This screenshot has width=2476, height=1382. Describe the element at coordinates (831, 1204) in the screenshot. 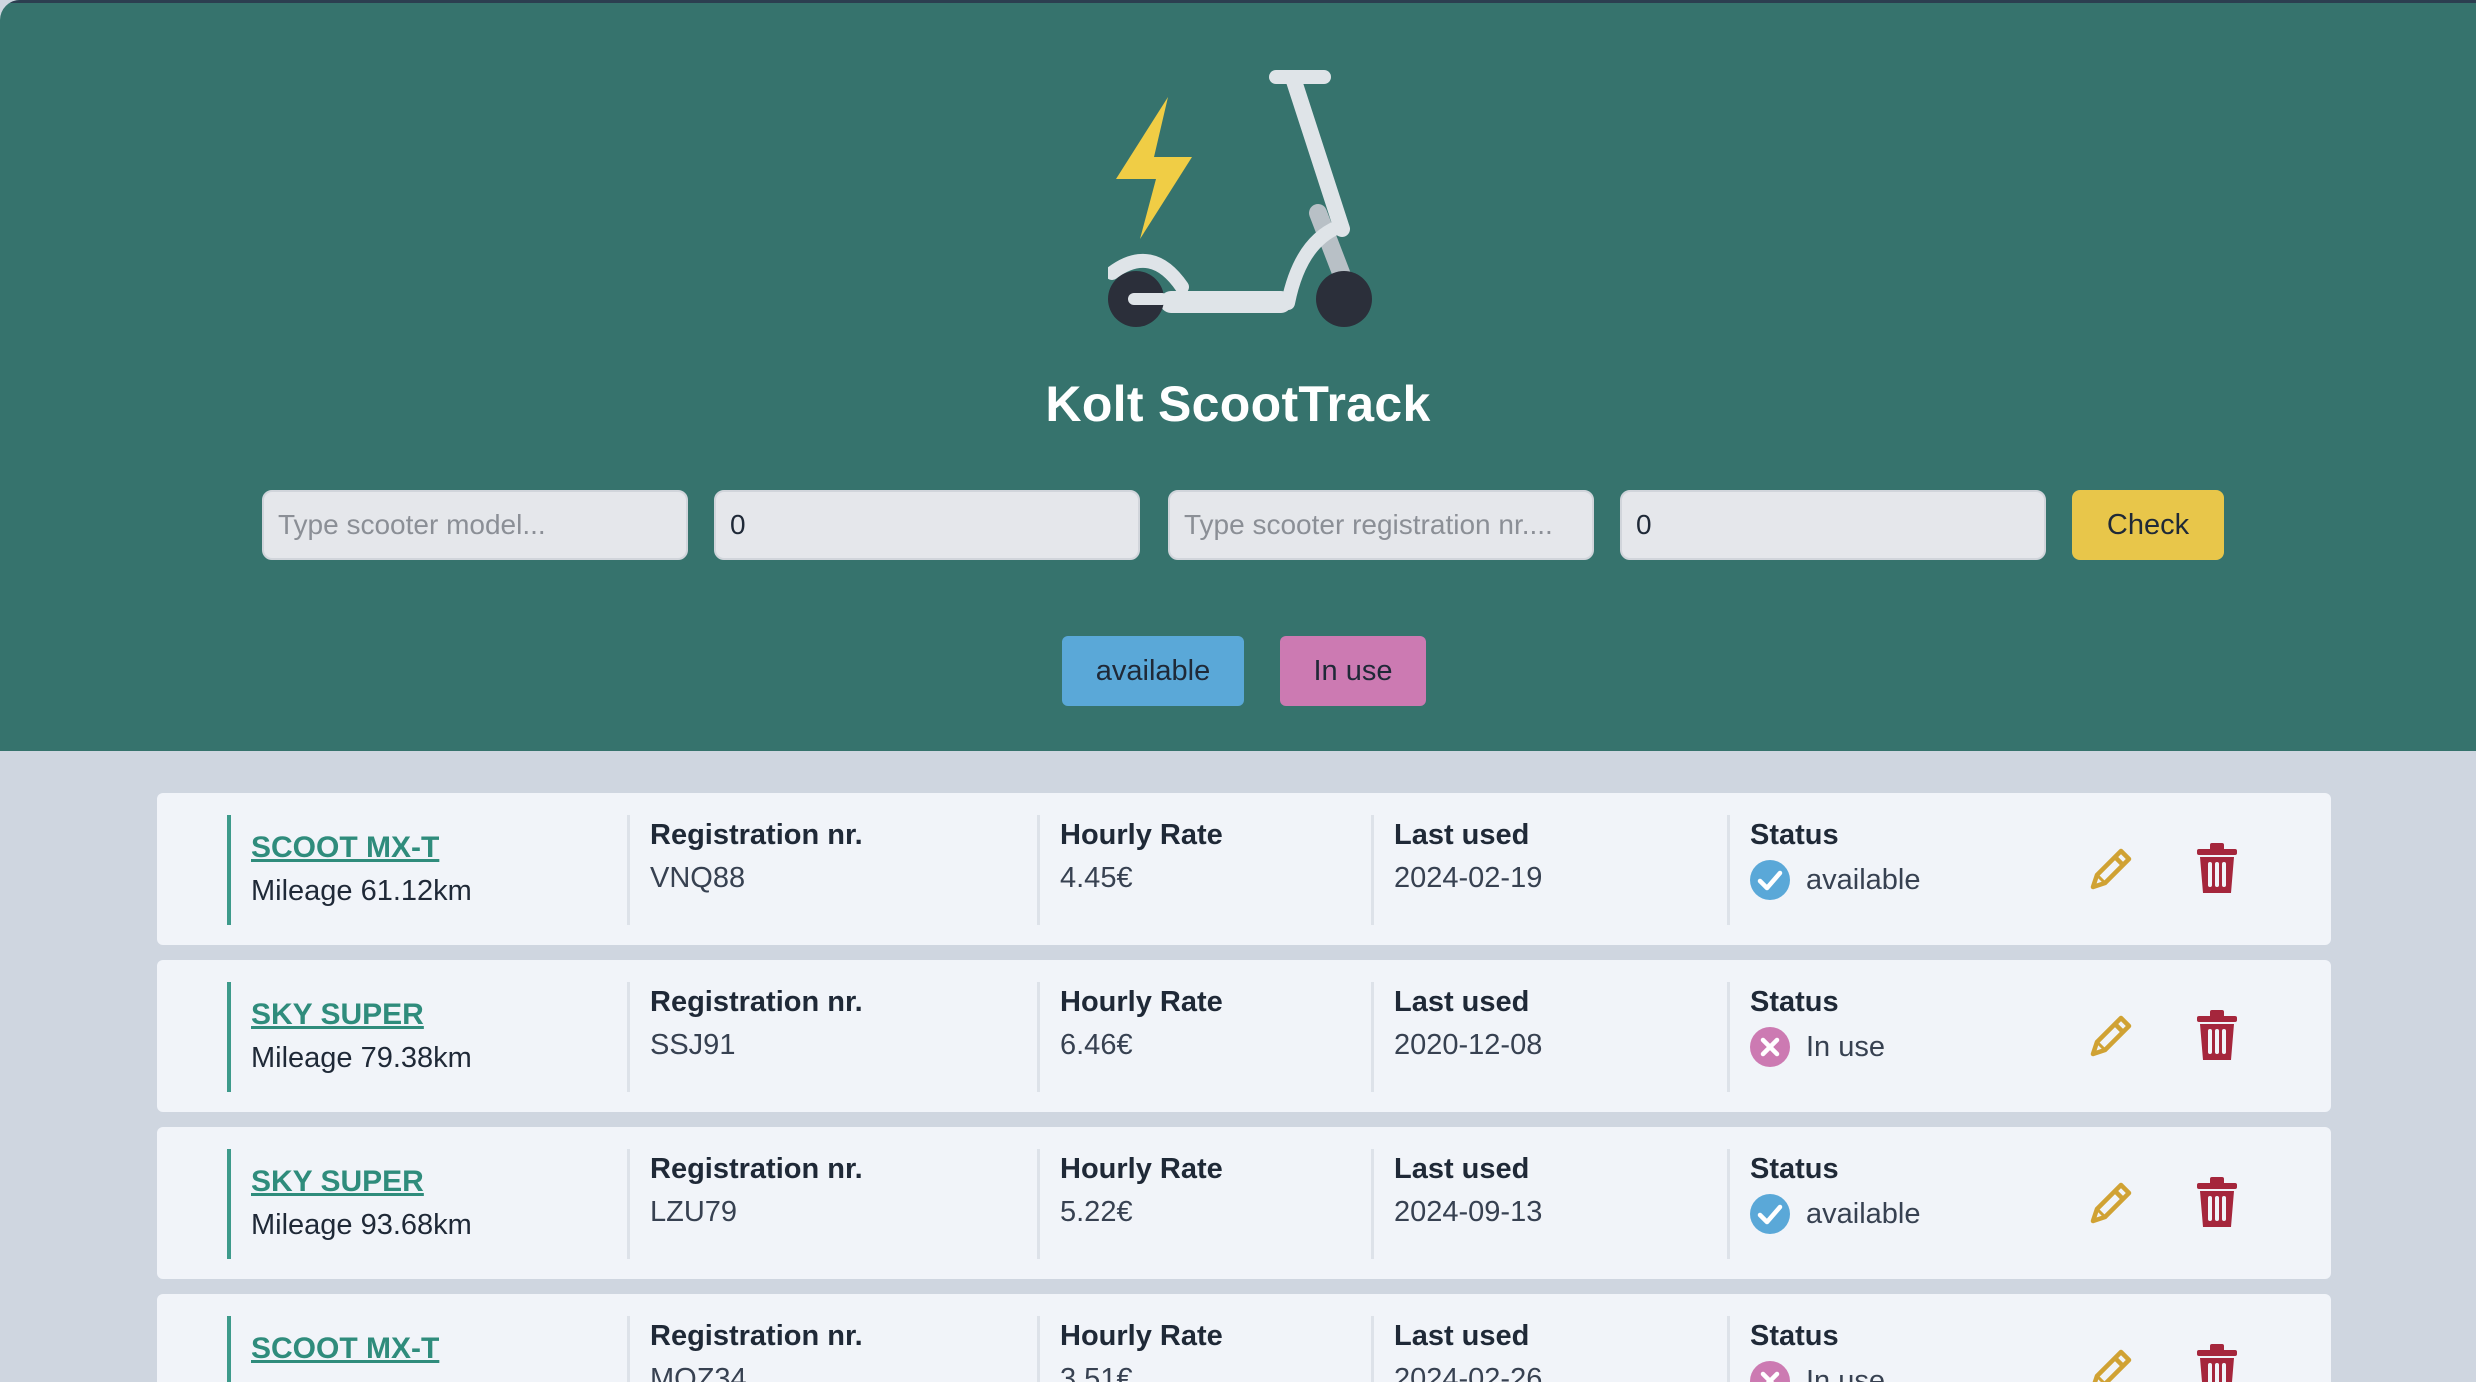

I see `registration-column: Registration nr. LZU79` at that location.